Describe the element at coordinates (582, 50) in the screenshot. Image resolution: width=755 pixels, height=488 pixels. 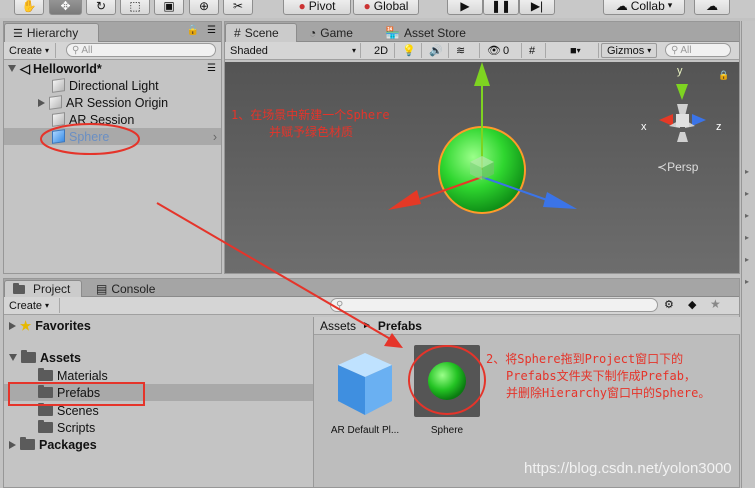
I see `camera-dropdown: ■ ▾` at that location.